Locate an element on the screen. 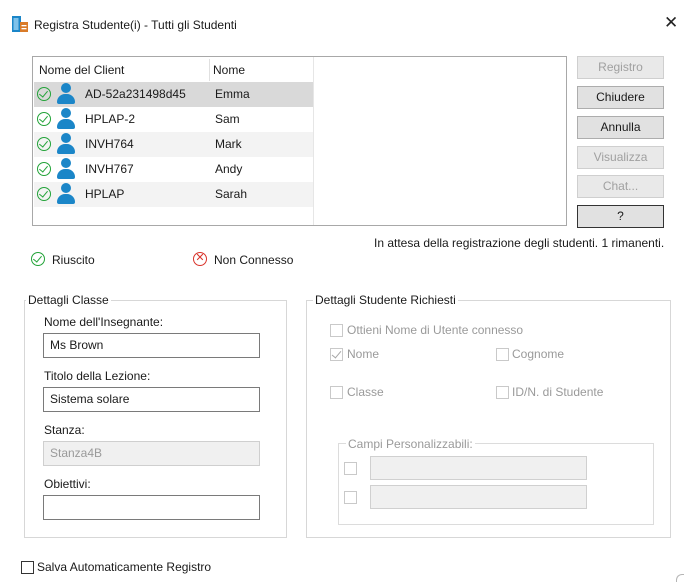 This screenshot has width=684, height=583. class-label: Classe is located at coordinates (365, 392).